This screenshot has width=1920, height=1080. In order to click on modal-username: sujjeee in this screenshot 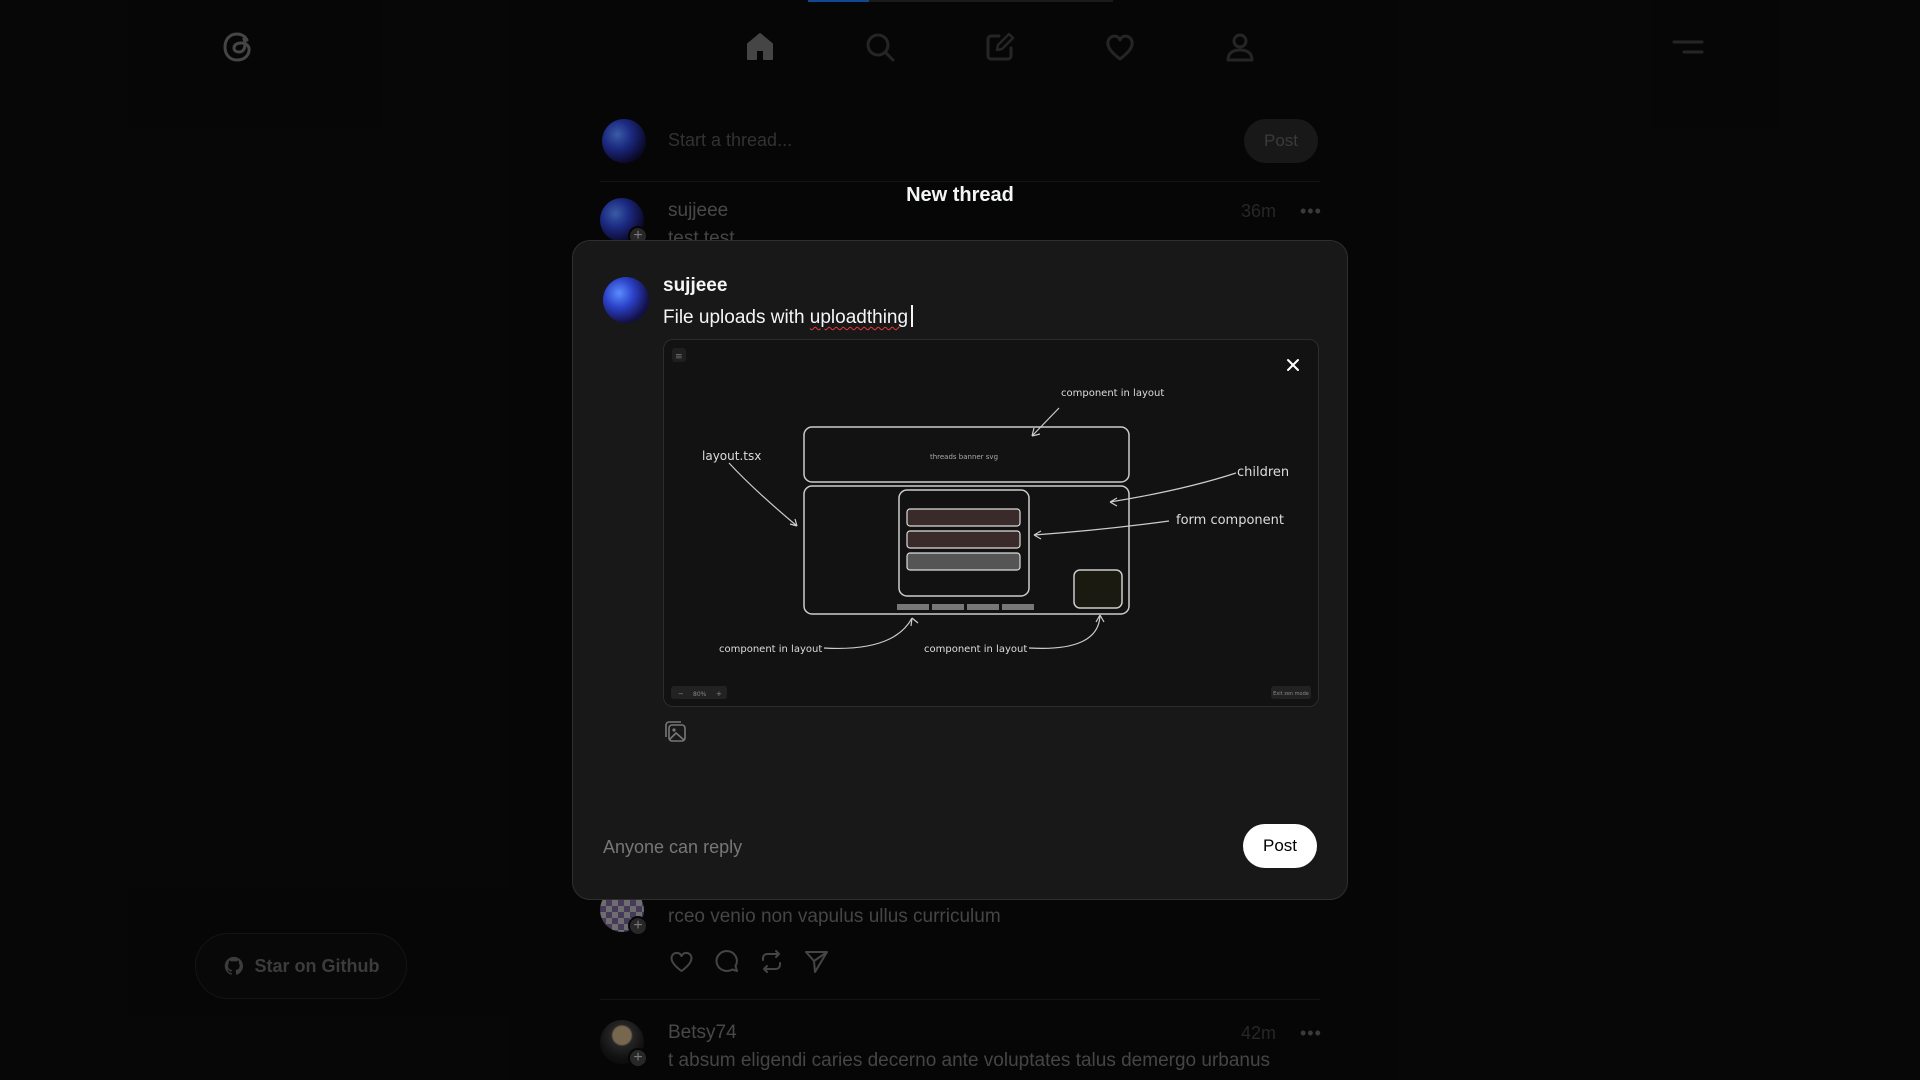, I will do `click(695, 285)`.